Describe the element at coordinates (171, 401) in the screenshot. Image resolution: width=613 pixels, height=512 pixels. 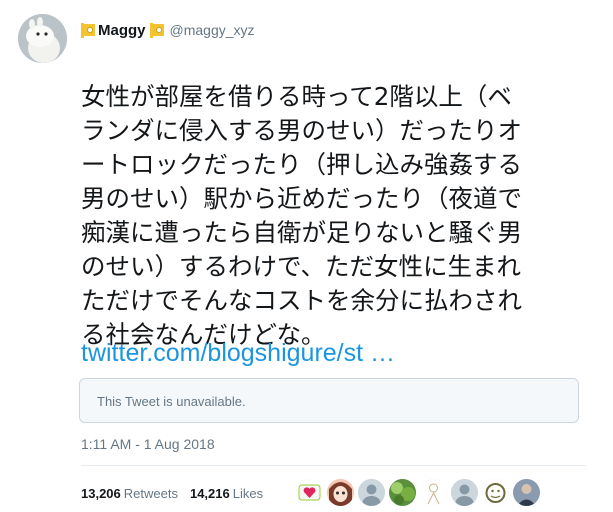
I see `quoted-tweet-unavailable-text: This Tweet is unavailable.` at that location.